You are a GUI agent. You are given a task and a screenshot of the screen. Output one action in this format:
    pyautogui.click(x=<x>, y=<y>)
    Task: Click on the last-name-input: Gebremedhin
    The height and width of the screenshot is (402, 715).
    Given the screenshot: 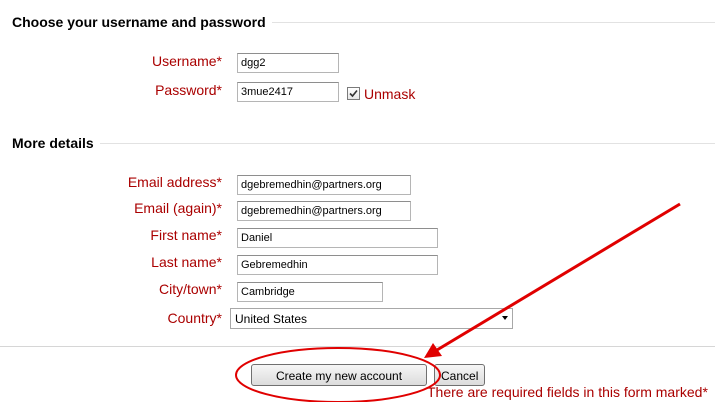 What is the action you would take?
    pyautogui.click(x=337, y=265)
    